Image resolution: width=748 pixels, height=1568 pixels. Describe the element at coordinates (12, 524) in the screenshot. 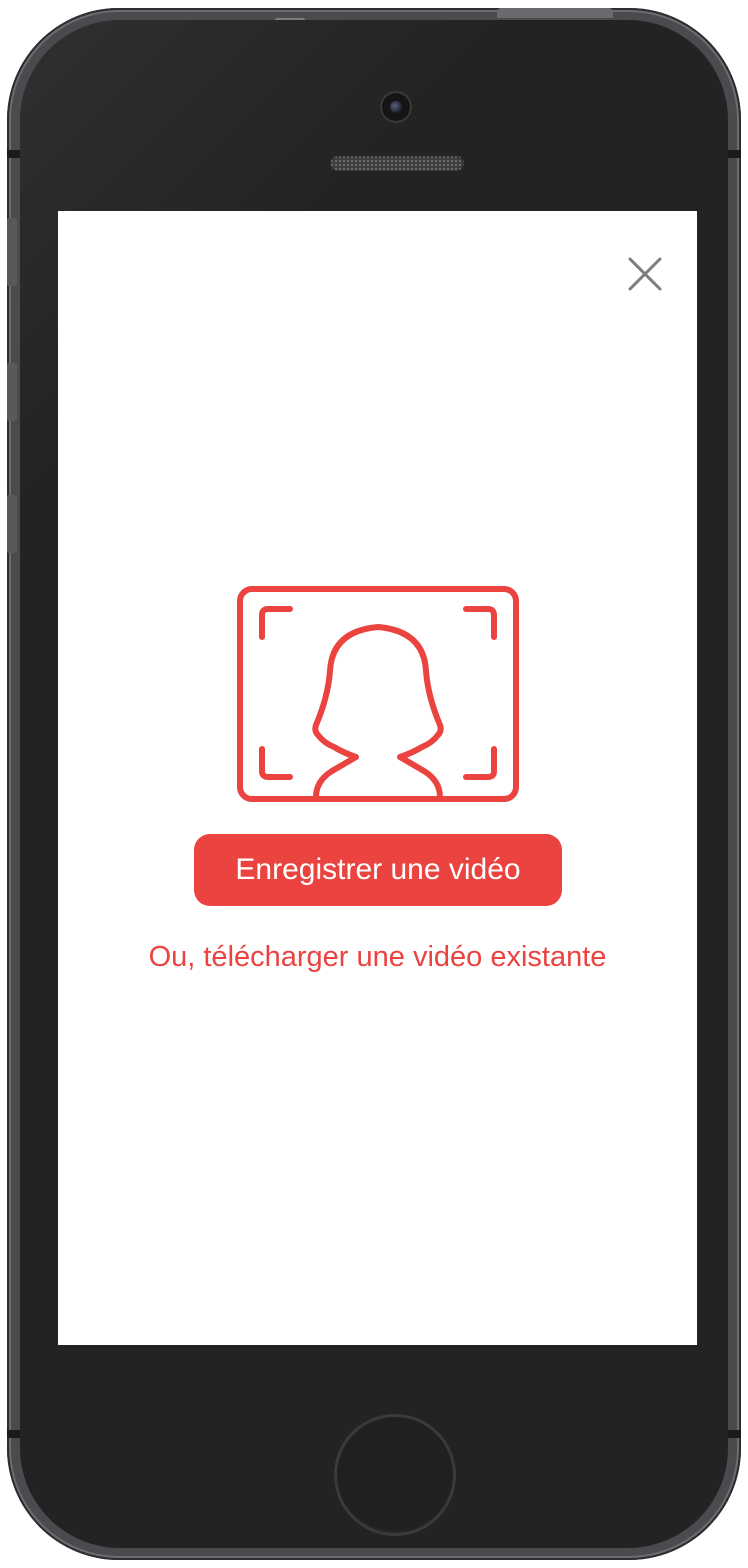

I see `volume-down-button` at that location.